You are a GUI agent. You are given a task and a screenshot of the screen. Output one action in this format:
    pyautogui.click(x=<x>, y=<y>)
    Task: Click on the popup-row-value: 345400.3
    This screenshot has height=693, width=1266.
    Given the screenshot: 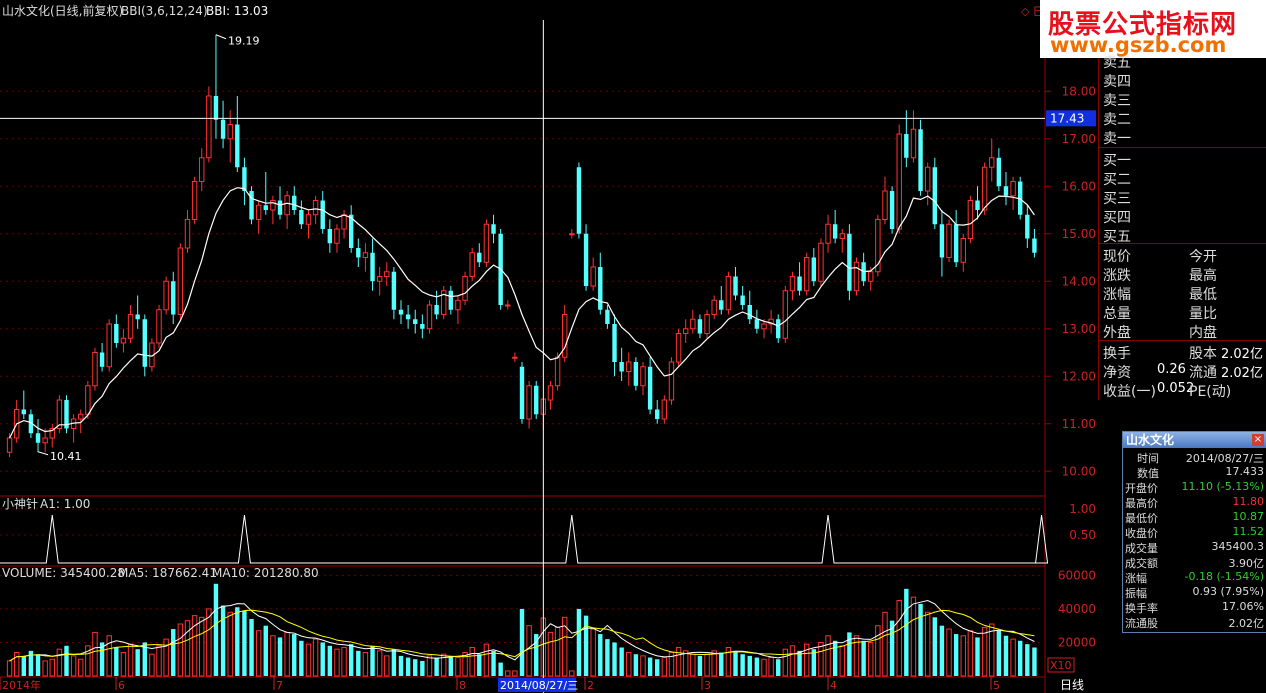 What is the action you would take?
    pyautogui.click(x=1238, y=546)
    